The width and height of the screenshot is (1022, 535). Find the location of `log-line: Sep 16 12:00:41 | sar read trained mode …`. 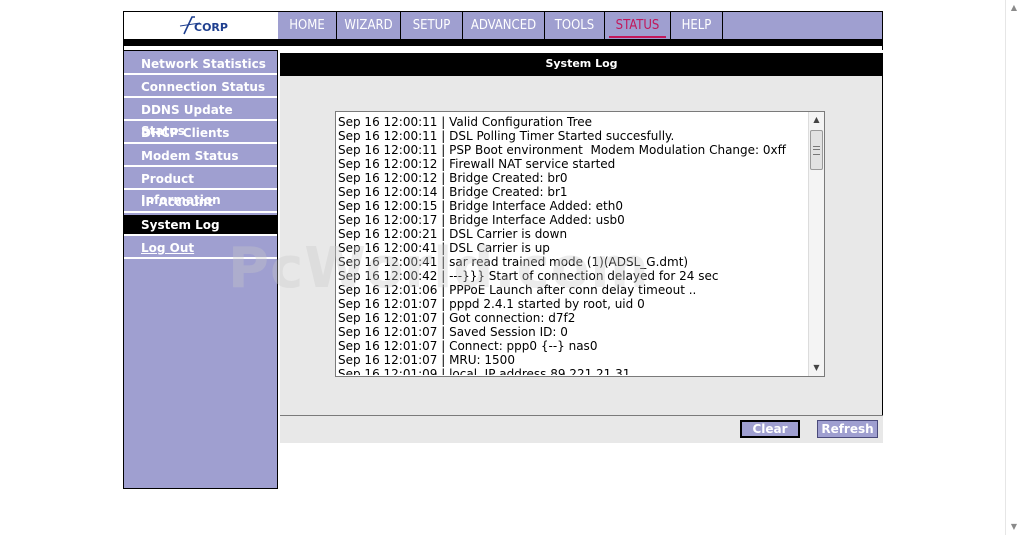

log-line: Sep 16 12:00:41 | sar read trained mode … is located at coordinates (513, 262).